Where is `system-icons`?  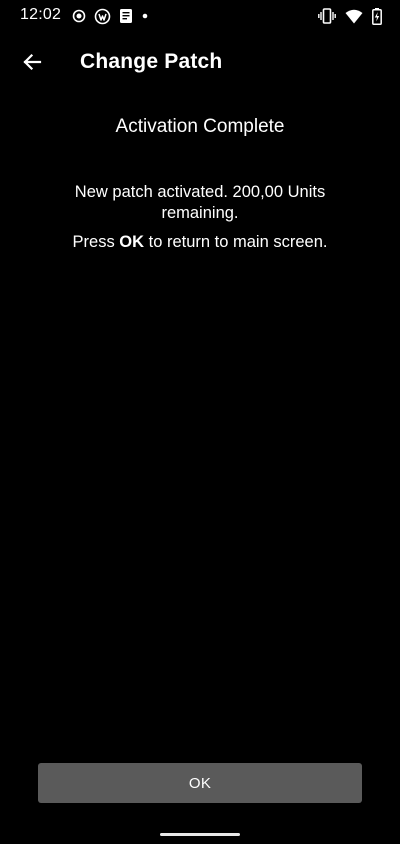
system-icons is located at coordinates (350, 16).